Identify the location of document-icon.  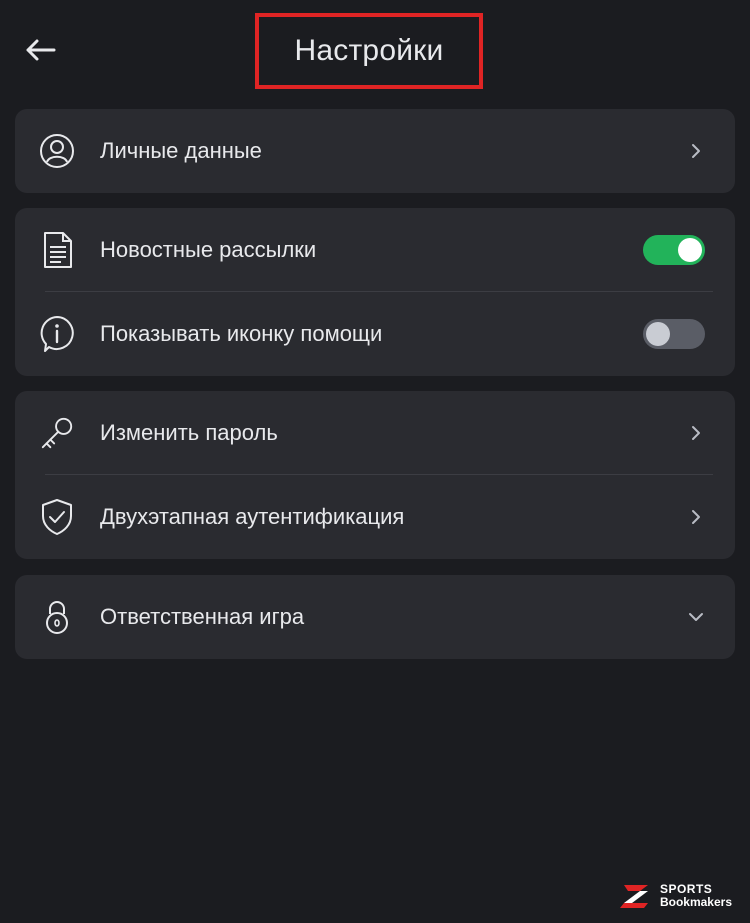
(57, 250).